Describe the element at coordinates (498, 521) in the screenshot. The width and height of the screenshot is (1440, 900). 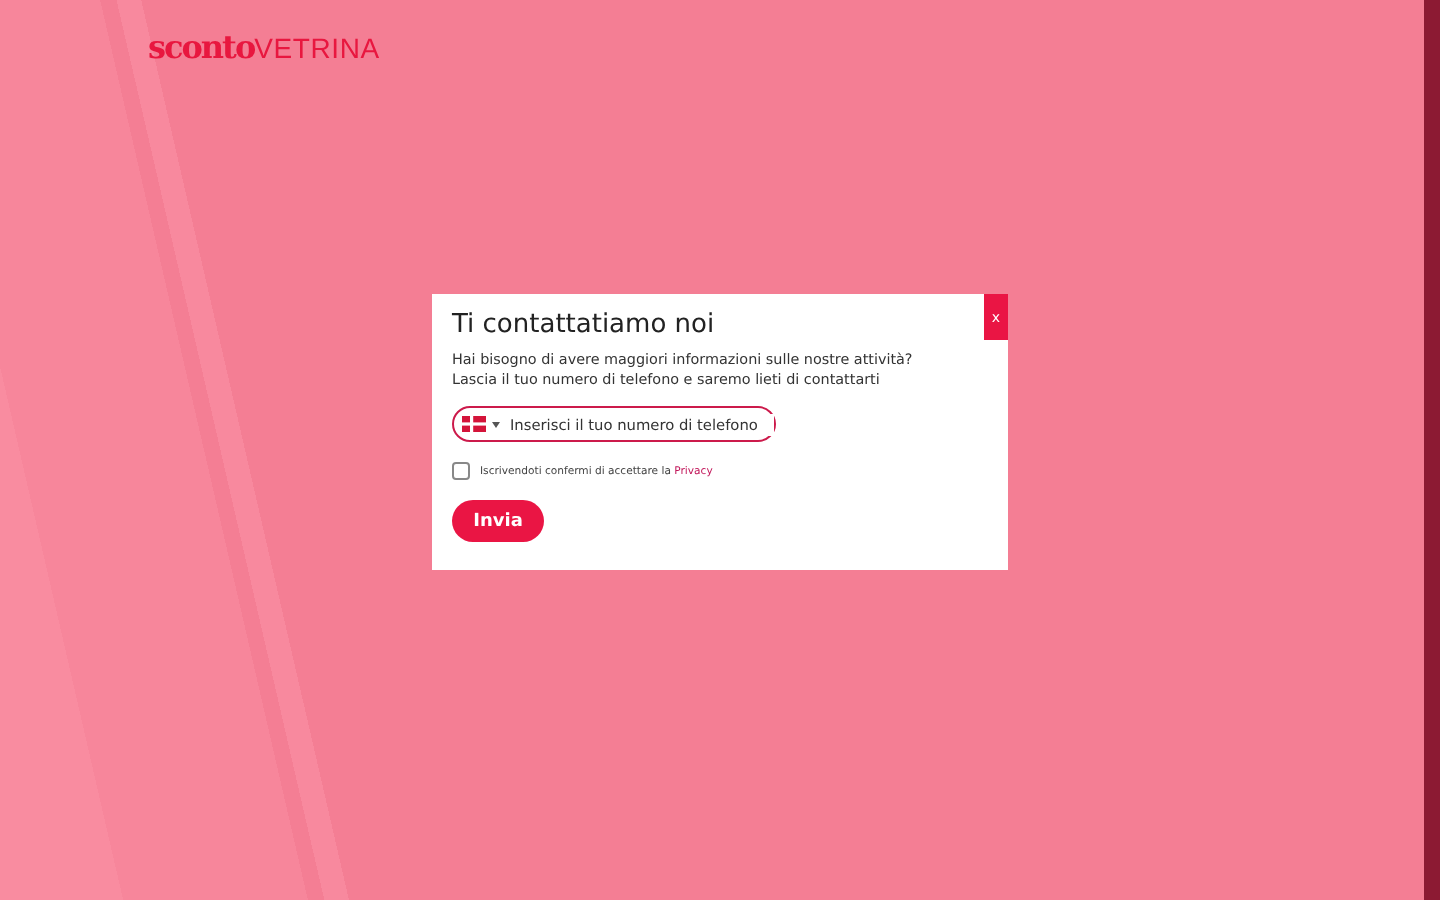
I see `submit-button: Invia` at that location.